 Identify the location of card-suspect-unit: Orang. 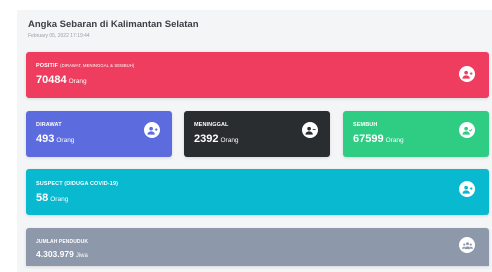
(59, 199).